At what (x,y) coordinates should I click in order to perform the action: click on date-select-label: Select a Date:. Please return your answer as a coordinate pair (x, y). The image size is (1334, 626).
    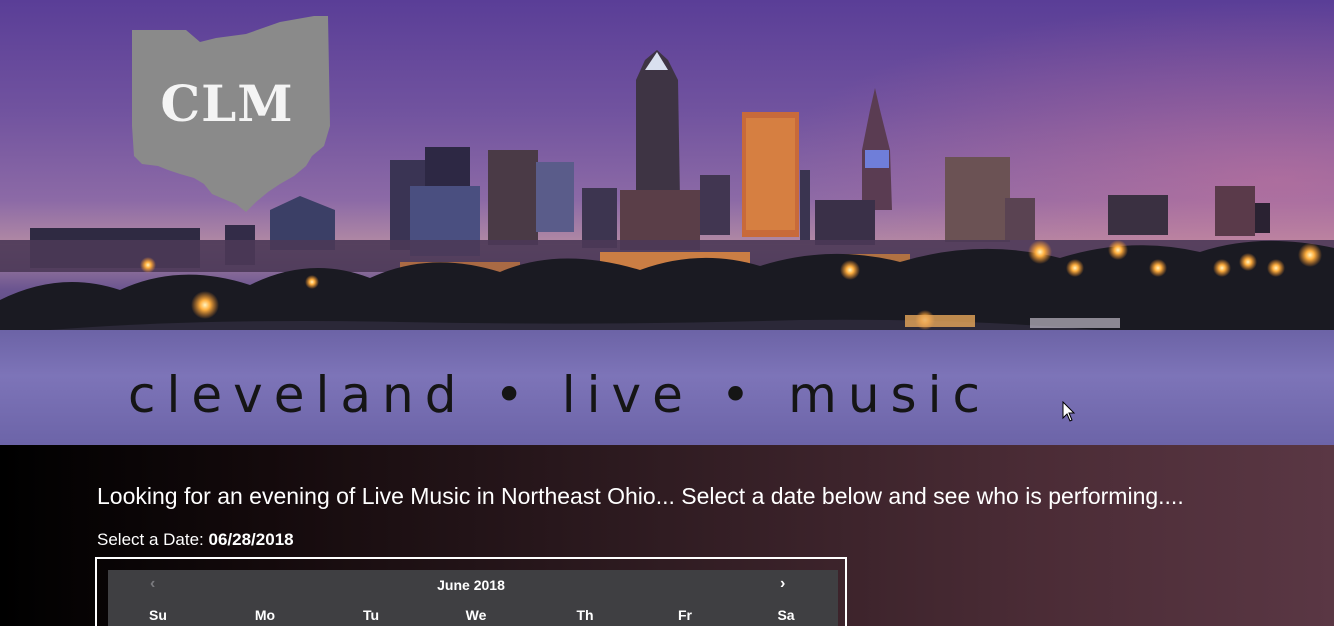
    Looking at the image, I should click on (150, 539).